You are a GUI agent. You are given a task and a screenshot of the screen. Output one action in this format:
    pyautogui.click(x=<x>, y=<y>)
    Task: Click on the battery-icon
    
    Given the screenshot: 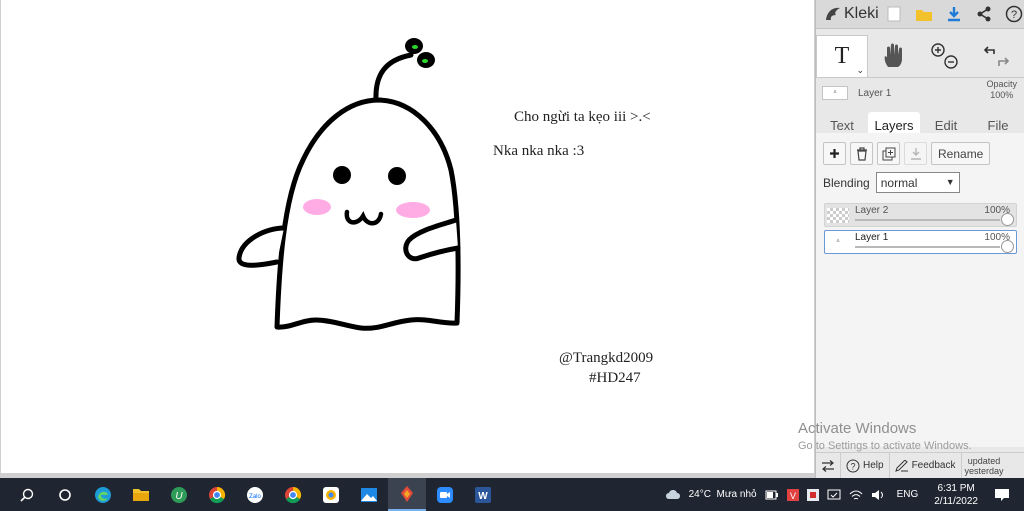 What is the action you would take?
    pyautogui.click(x=772, y=495)
    